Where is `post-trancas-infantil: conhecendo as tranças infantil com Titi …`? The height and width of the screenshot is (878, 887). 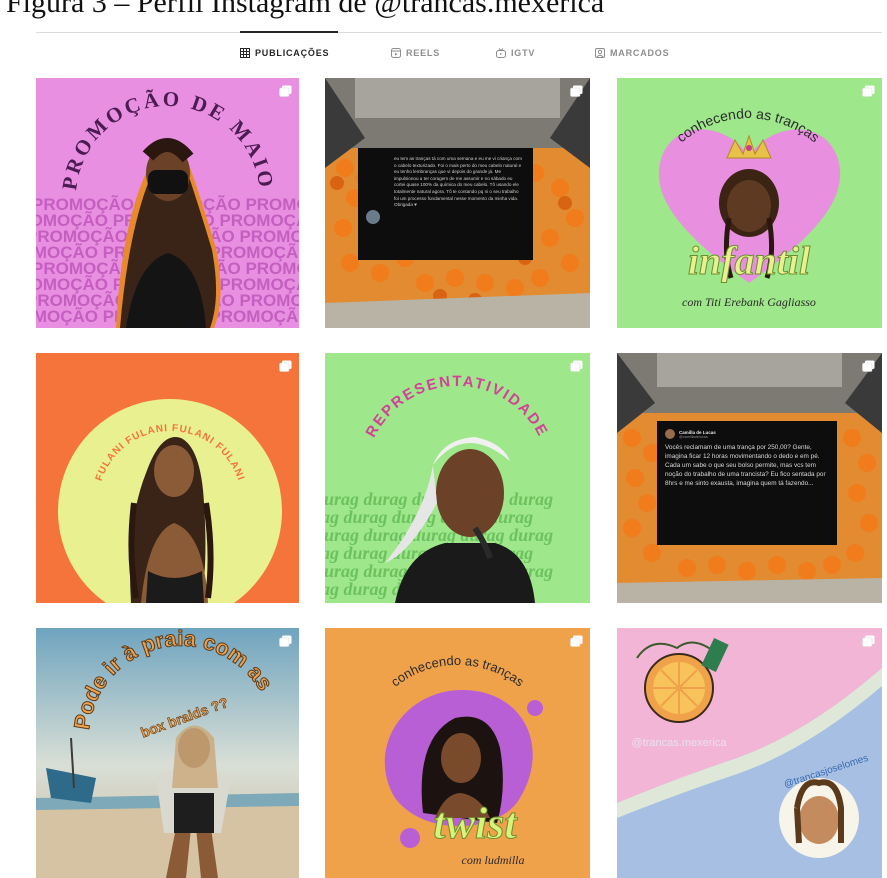
post-trancas-infantil: conhecendo as tranças infantil com Titi … is located at coordinates (749, 203).